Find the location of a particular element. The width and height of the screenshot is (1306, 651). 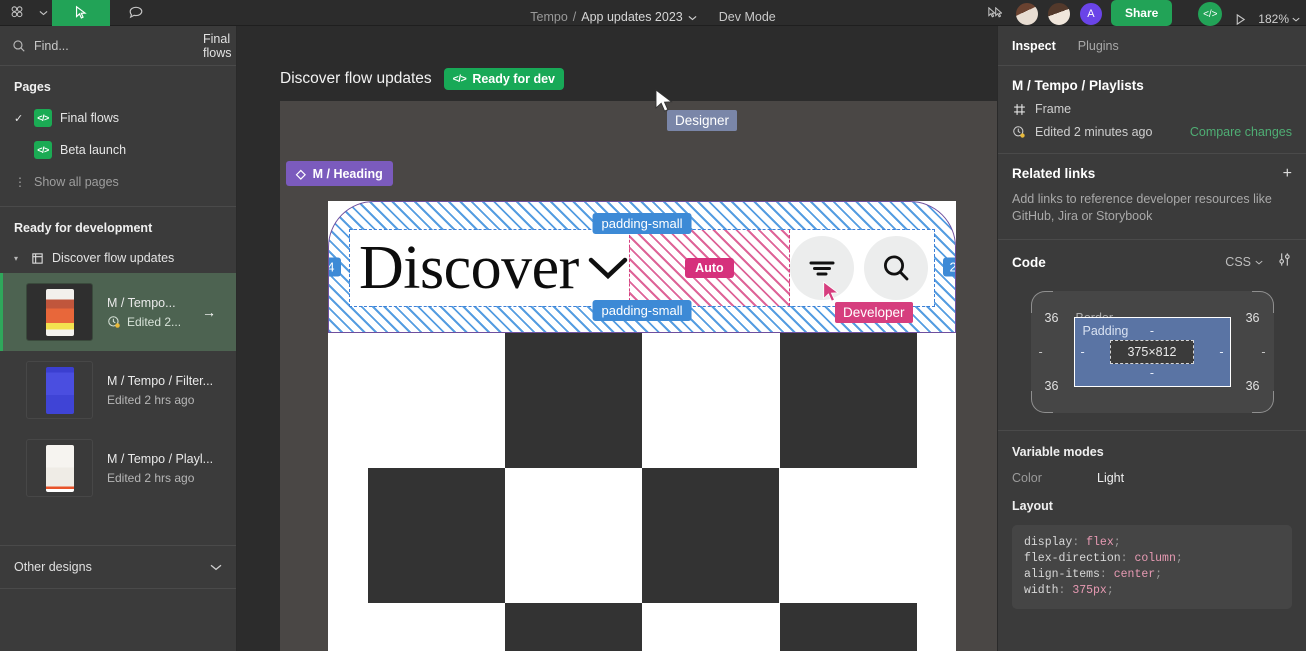

list-item: M / Tempo / Filter... Edited 2 hrs ago is located at coordinates (118, 390).